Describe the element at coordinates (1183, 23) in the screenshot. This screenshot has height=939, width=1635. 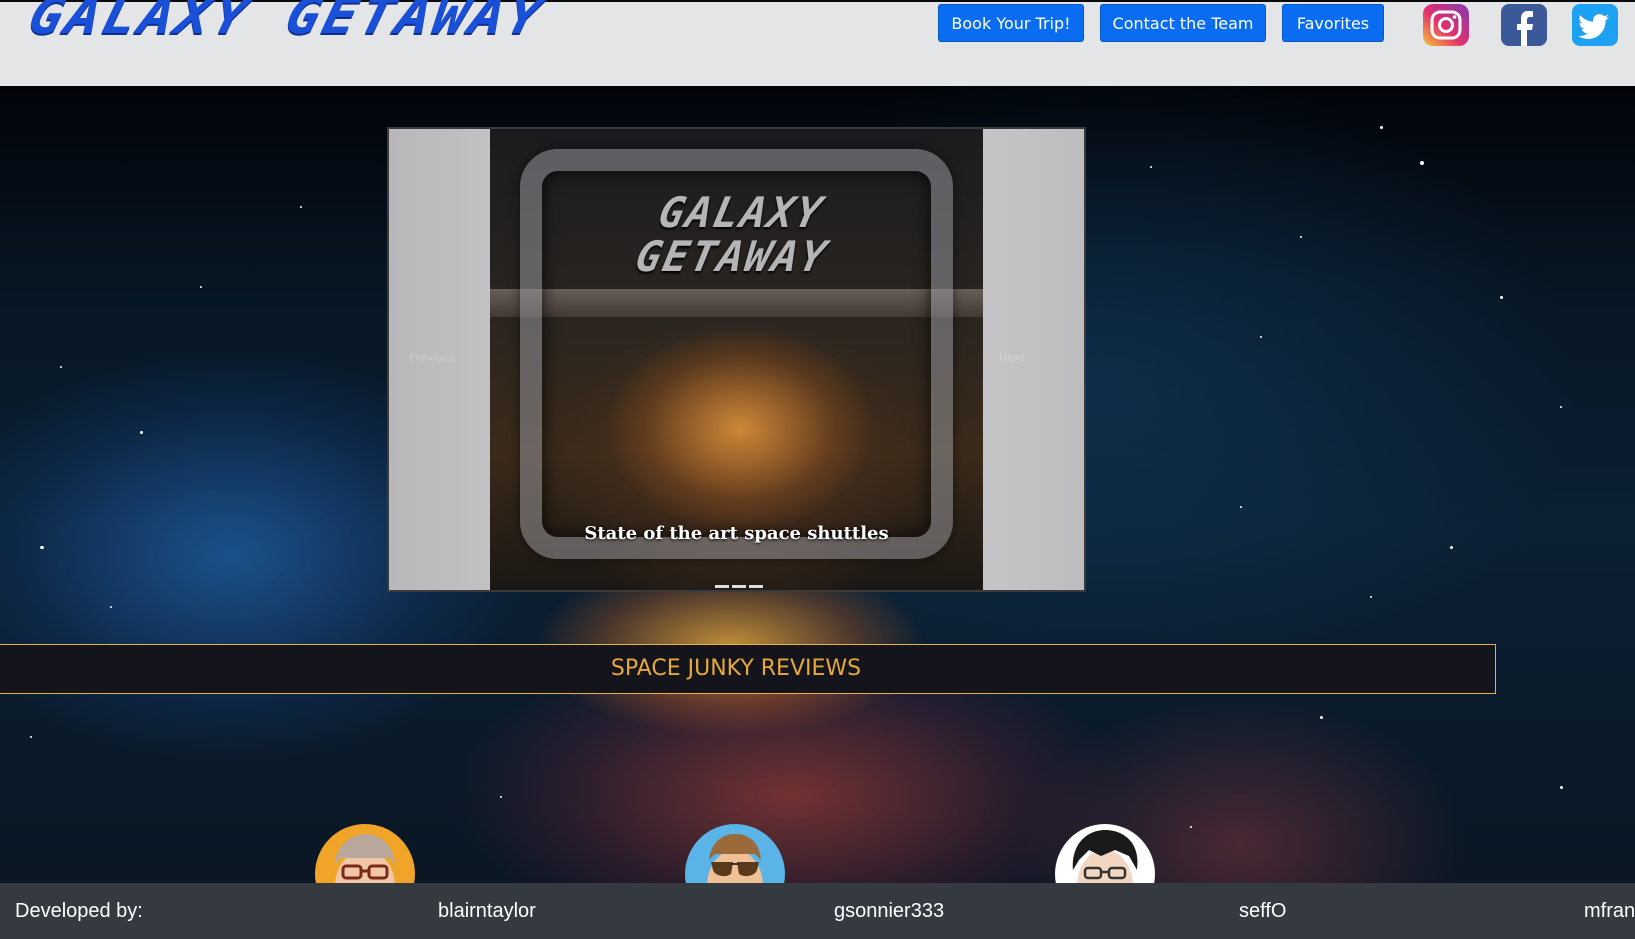
I see `contact-team-button: Contact the Team` at that location.